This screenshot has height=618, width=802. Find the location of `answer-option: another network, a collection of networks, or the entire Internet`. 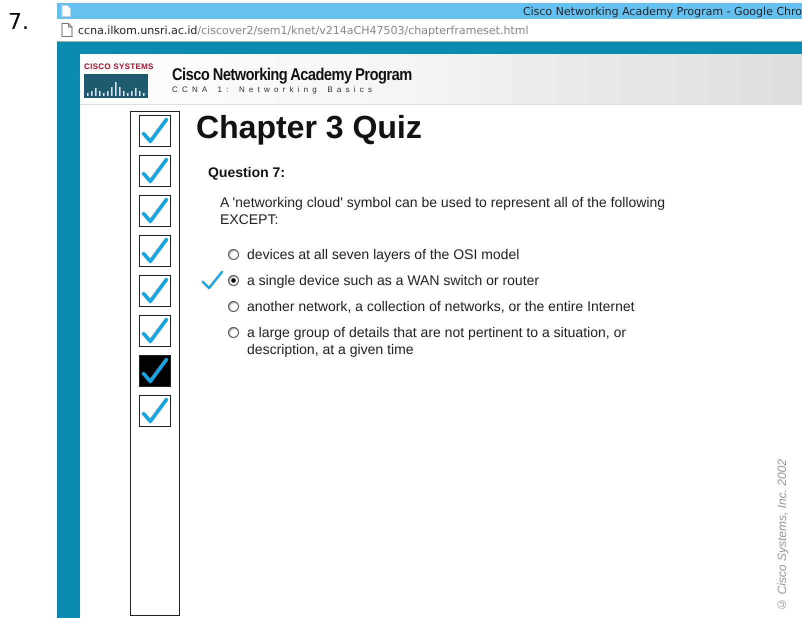

answer-option: another network, a collection of networks, or the entire Internet is located at coordinates (462, 306).